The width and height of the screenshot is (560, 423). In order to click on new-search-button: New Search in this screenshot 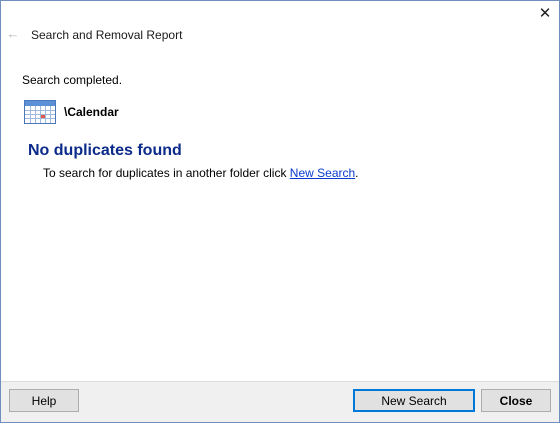, I will do `click(414, 400)`.